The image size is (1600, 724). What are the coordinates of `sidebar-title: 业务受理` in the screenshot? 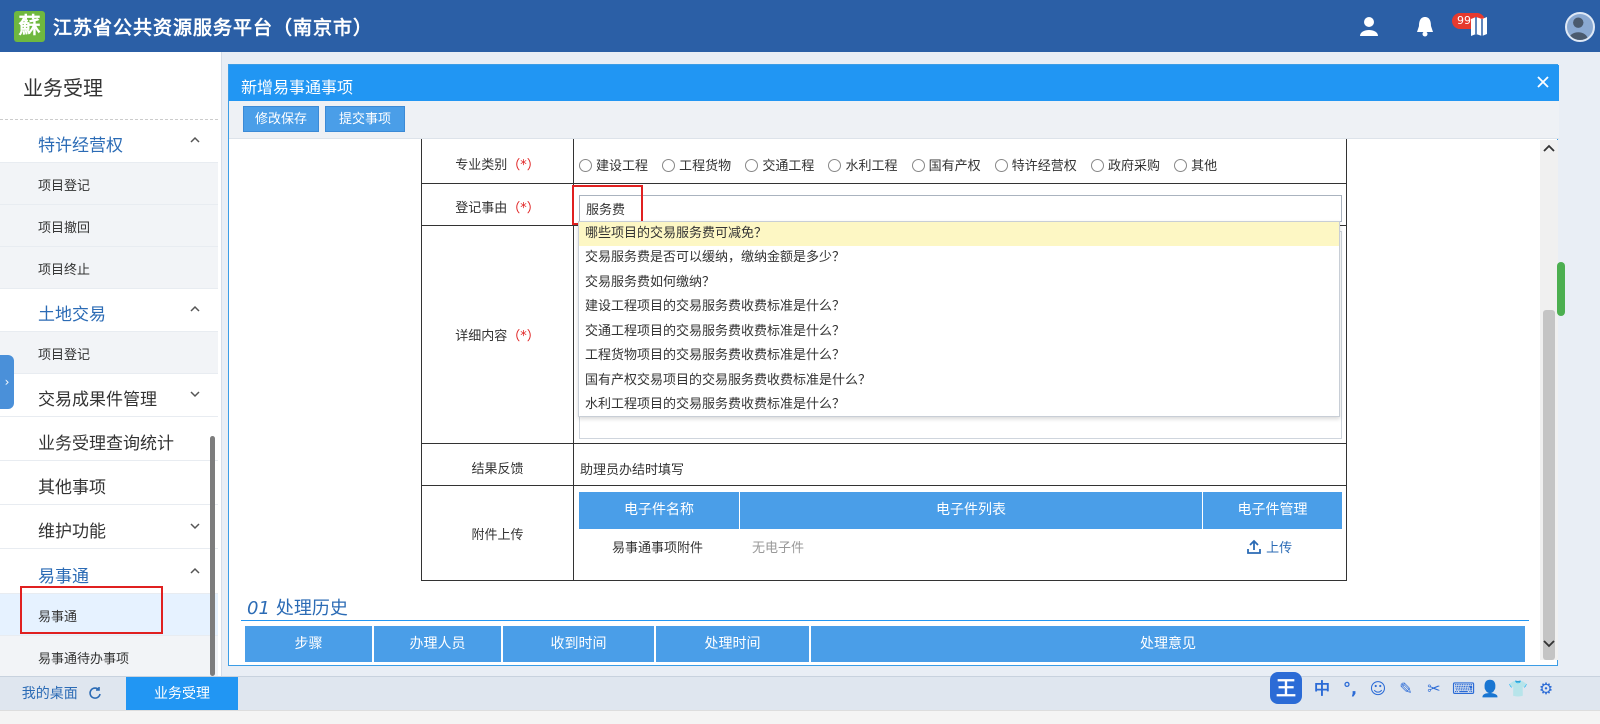 It's located at (63, 88).